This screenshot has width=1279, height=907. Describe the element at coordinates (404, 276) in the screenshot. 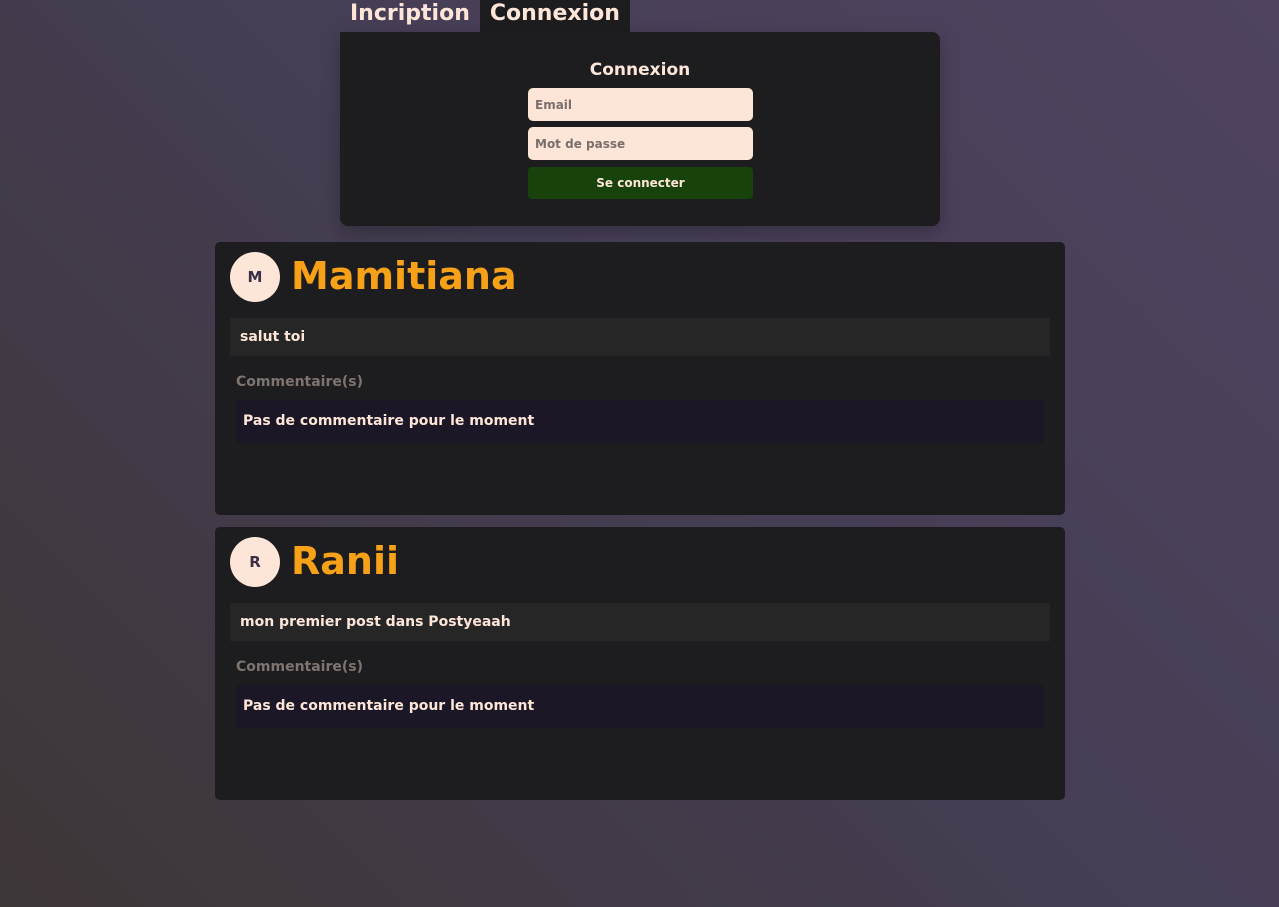

I see `post-author: Mamitiana` at that location.